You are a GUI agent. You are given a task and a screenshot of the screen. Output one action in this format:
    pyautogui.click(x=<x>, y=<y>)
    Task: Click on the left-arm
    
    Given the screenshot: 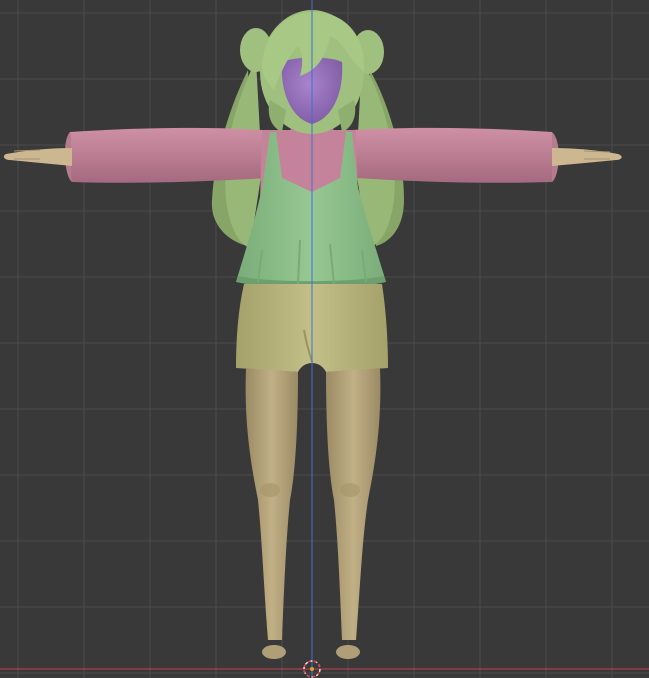 What is the action you would take?
    pyautogui.click(x=135, y=155)
    